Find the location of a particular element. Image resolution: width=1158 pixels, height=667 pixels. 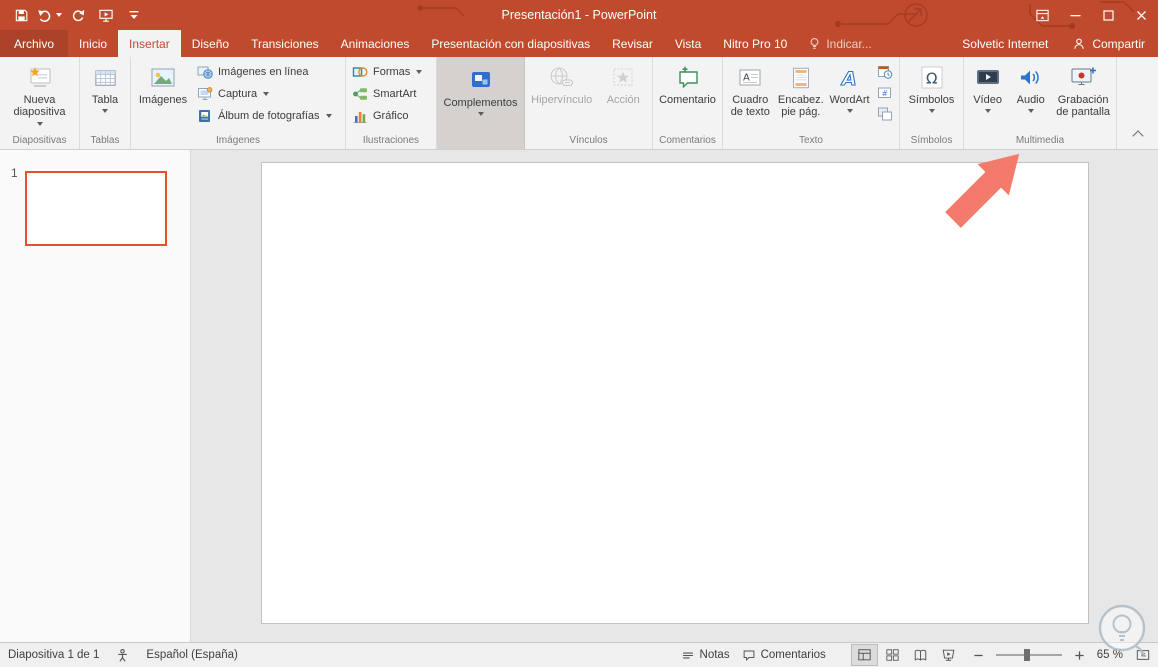

wordart-button: A WordArt is located at coordinates (849, 96).